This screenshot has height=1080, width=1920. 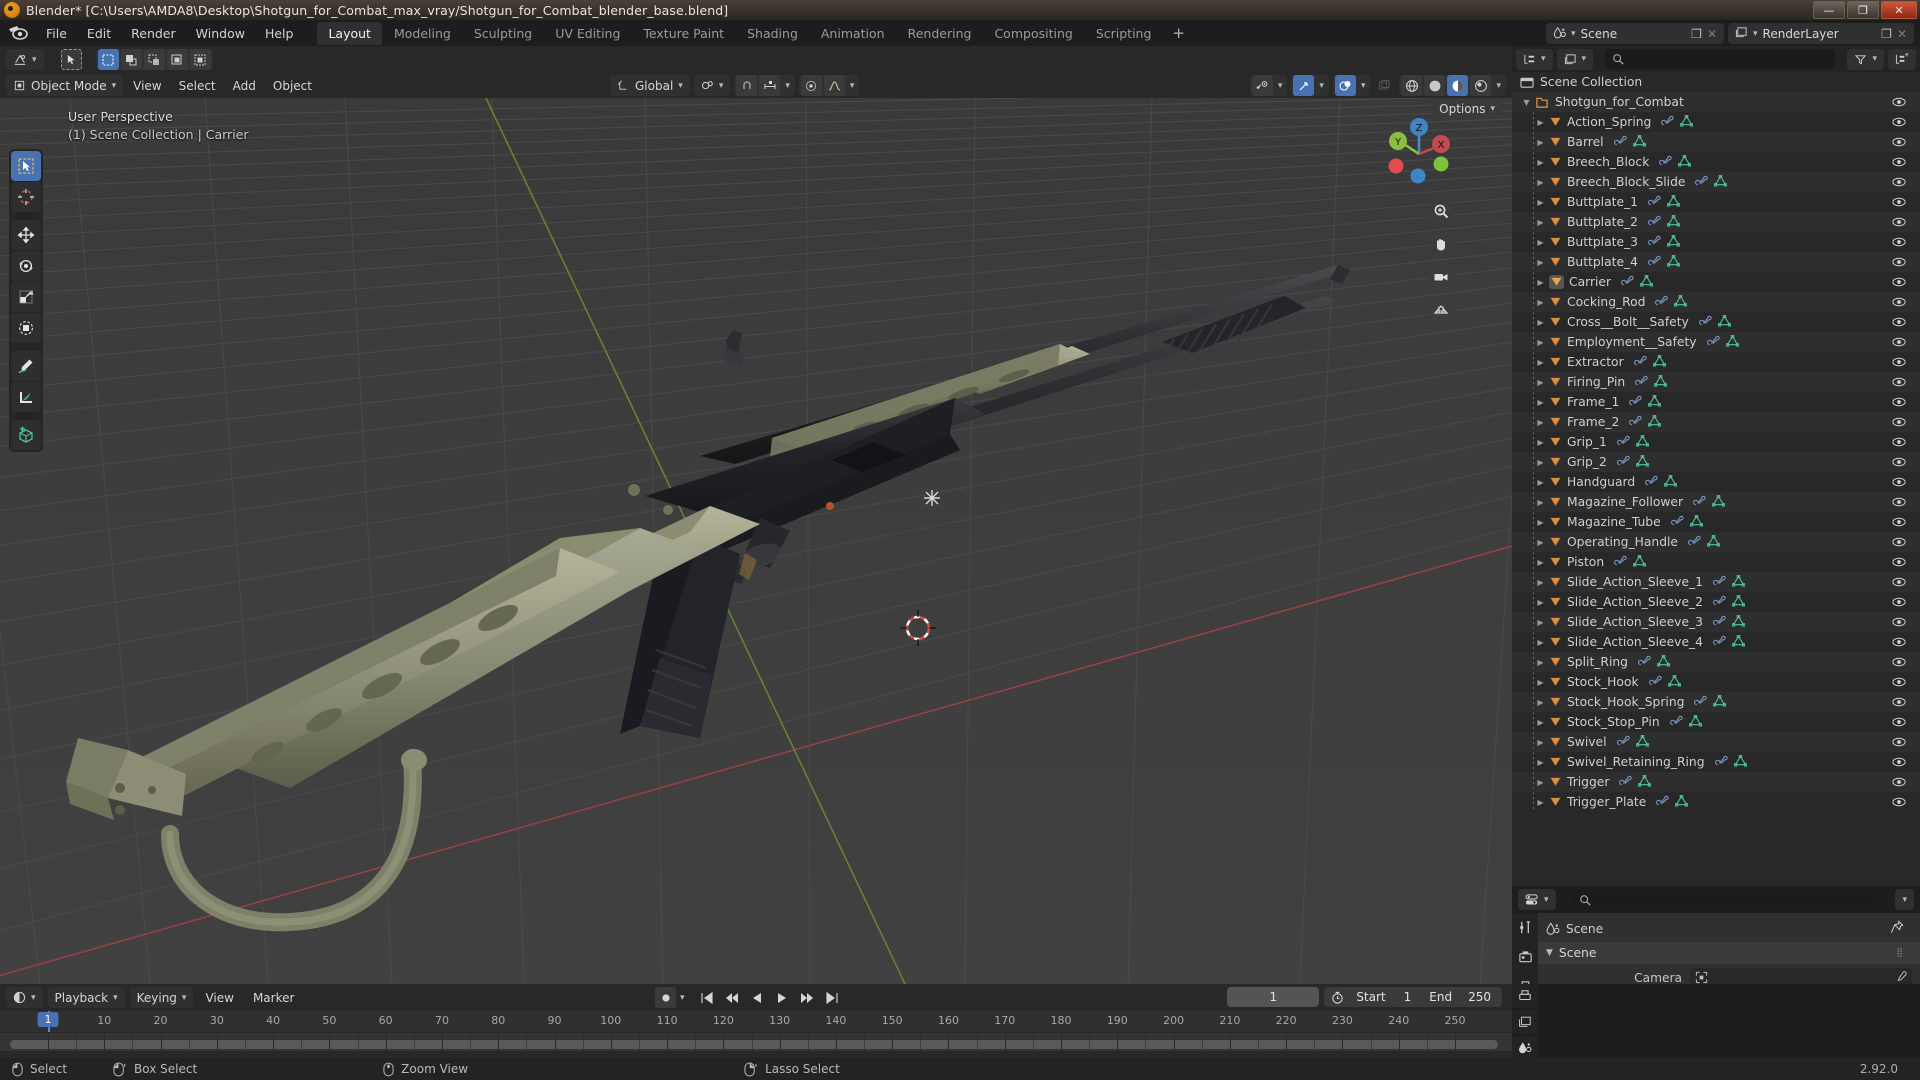 I want to click on outliner-row-slide_action_sleeve_1: ▶ Slide_Action_Sleeve_1, so click(x=1716, y=582).